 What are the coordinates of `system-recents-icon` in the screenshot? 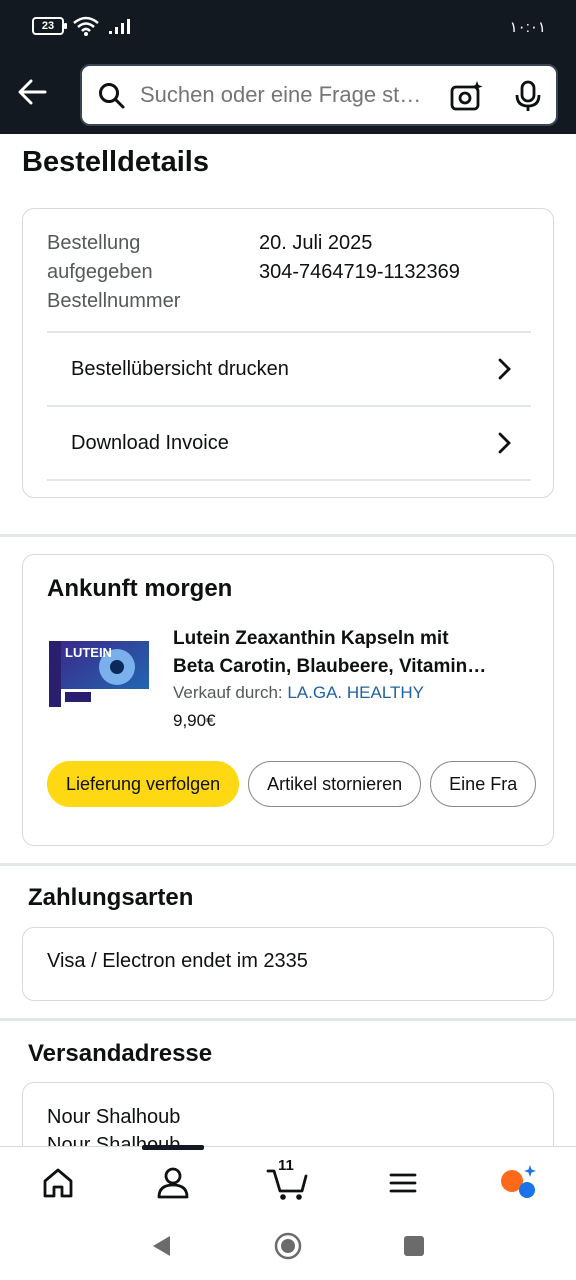 It's located at (414, 1246).